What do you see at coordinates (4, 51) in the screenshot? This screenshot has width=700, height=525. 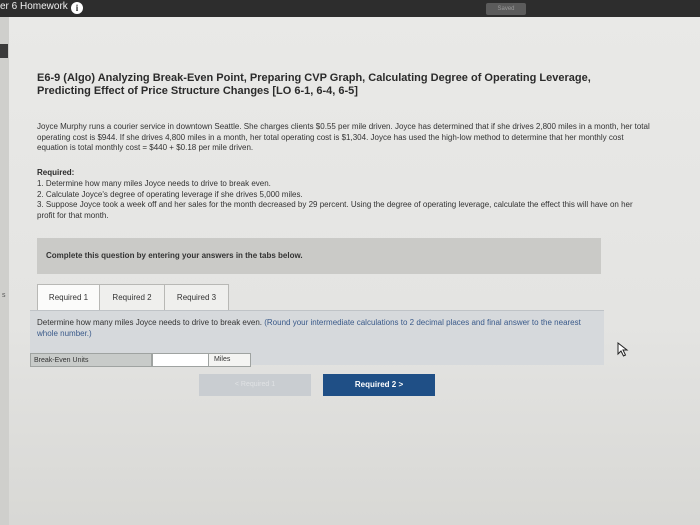 I see `sidebar-marker` at bounding box center [4, 51].